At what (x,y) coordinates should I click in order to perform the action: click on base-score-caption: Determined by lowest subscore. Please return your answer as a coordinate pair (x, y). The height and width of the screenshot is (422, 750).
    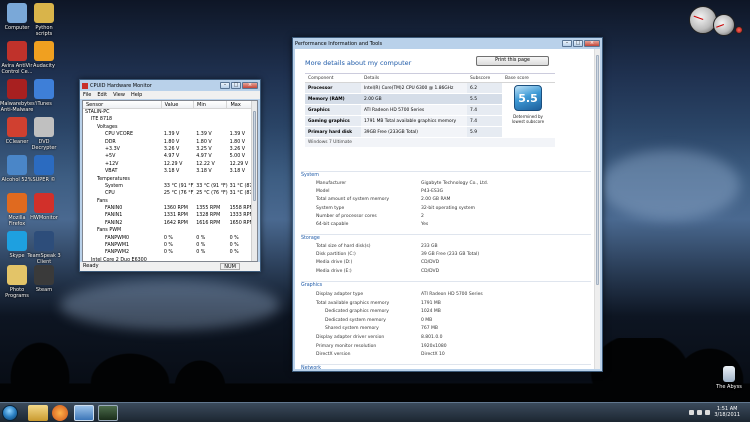
    Looking at the image, I should click on (528, 119).